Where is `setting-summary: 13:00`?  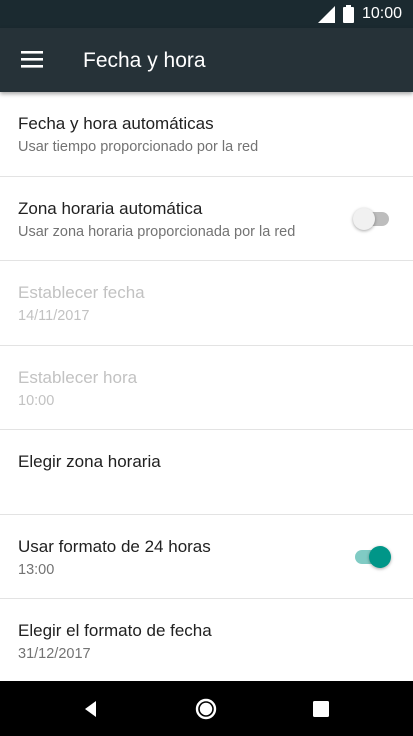
setting-summary: 13:00 is located at coordinates (36, 569).